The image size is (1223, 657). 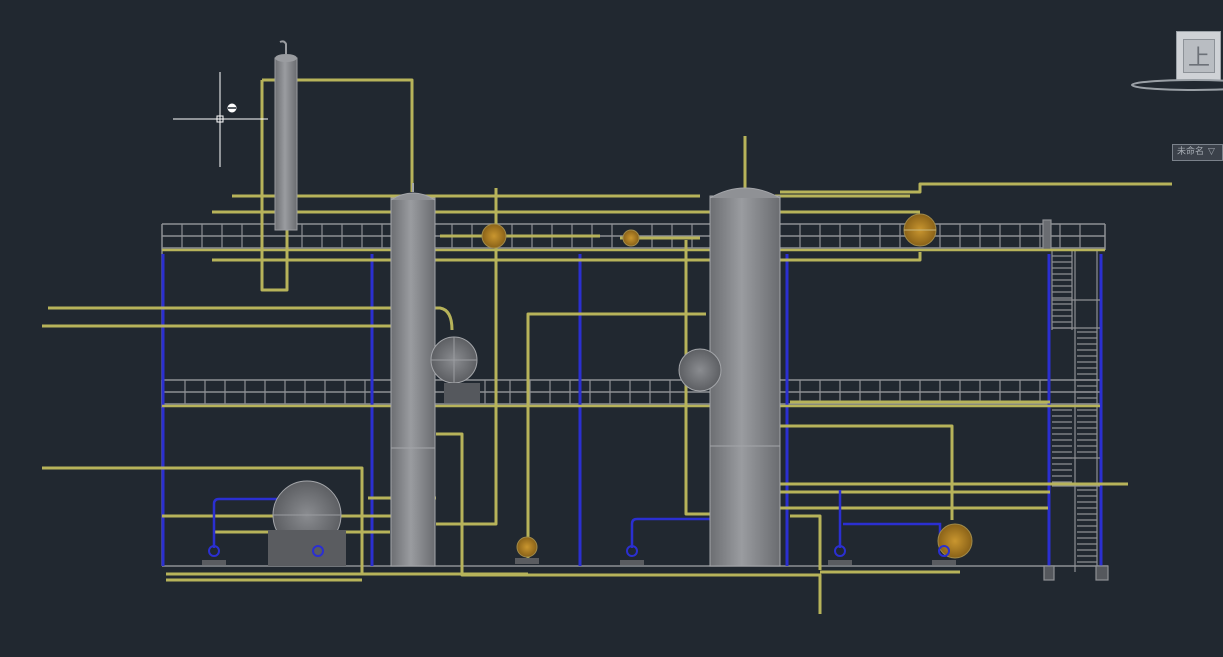 I want to click on stripper-column, so click(x=286, y=135).